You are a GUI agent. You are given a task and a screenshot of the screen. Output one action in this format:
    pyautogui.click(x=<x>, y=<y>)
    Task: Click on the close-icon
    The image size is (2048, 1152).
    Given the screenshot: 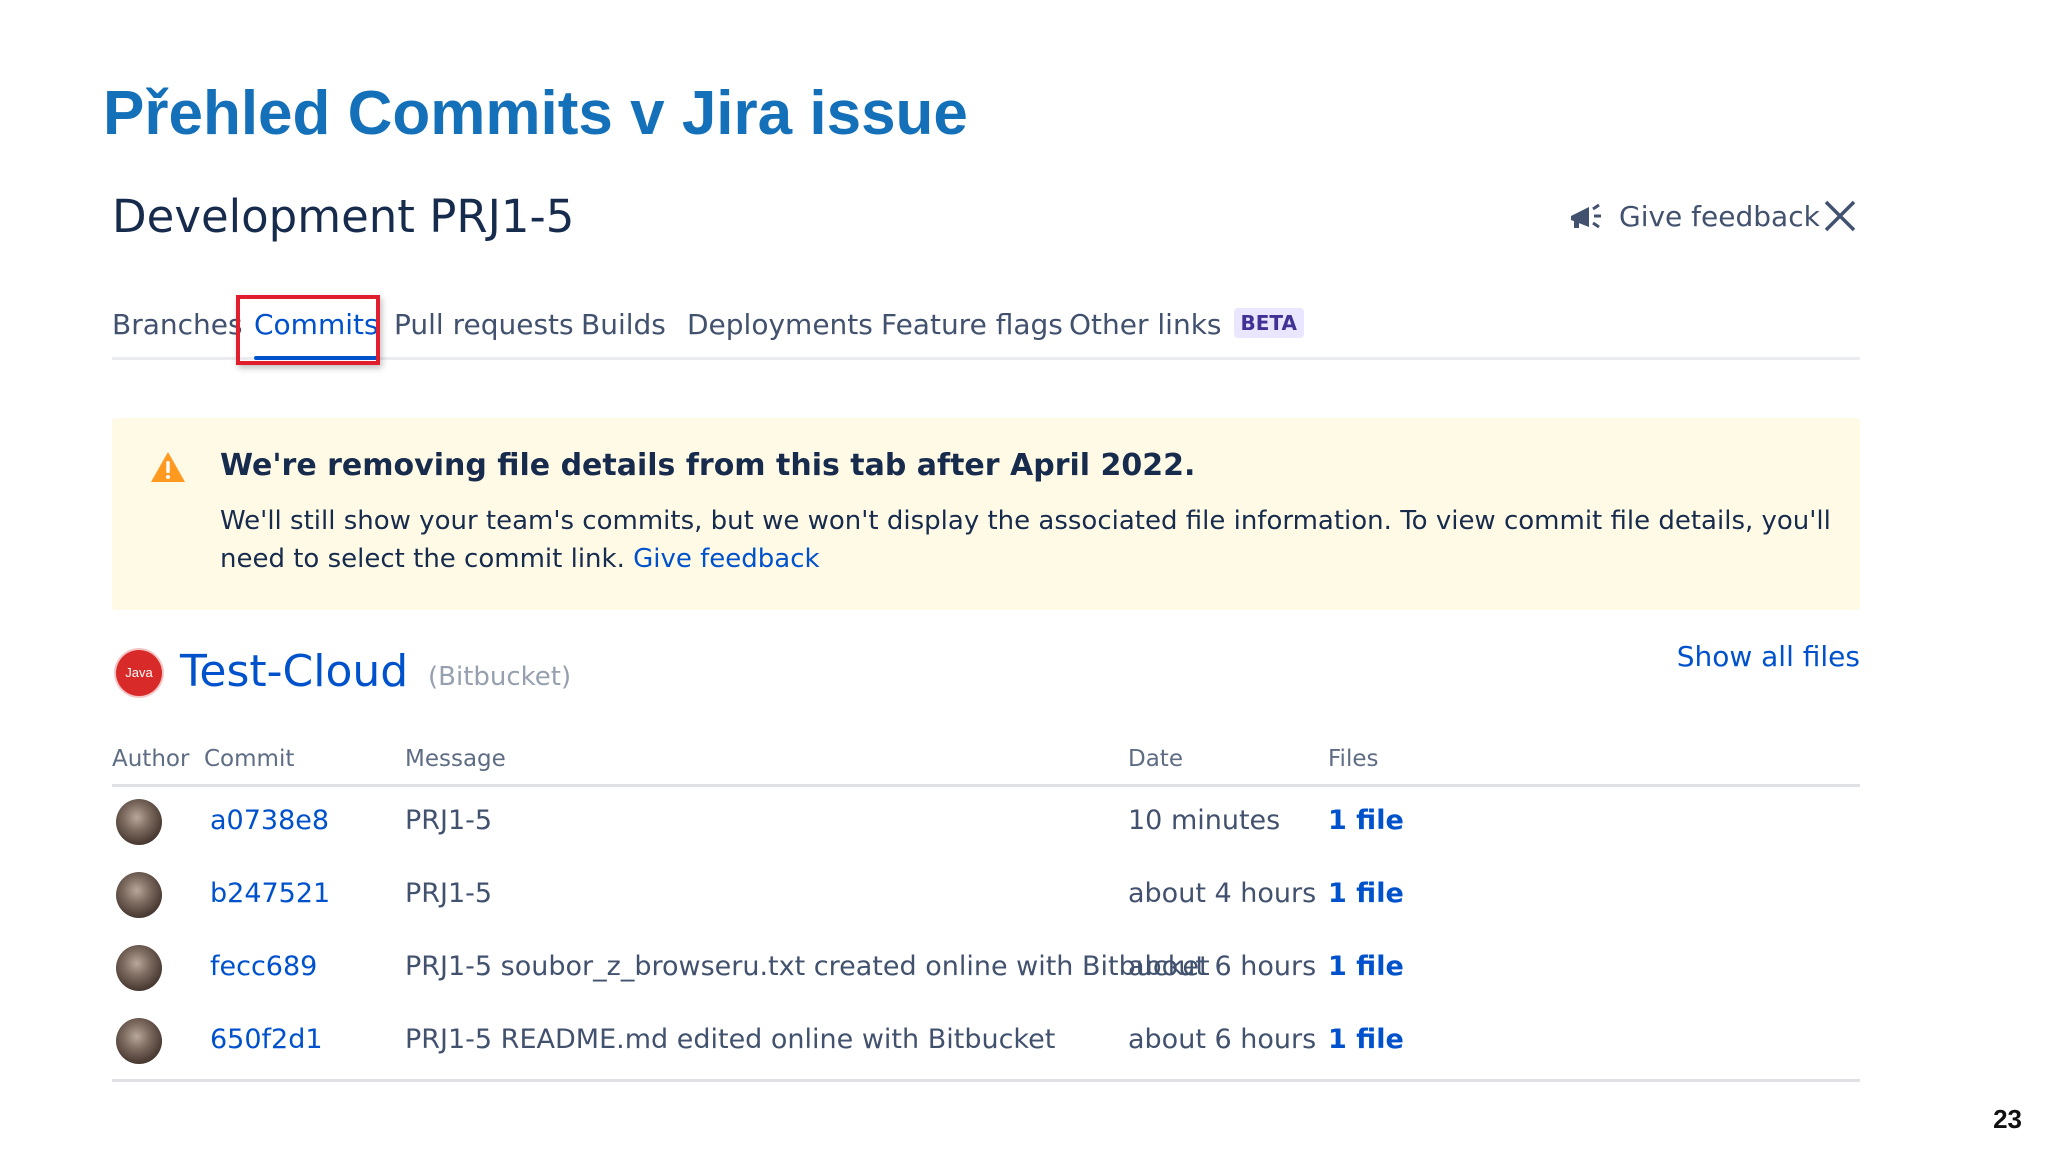 What is the action you would take?
    pyautogui.click(x=1840, y=216)
    